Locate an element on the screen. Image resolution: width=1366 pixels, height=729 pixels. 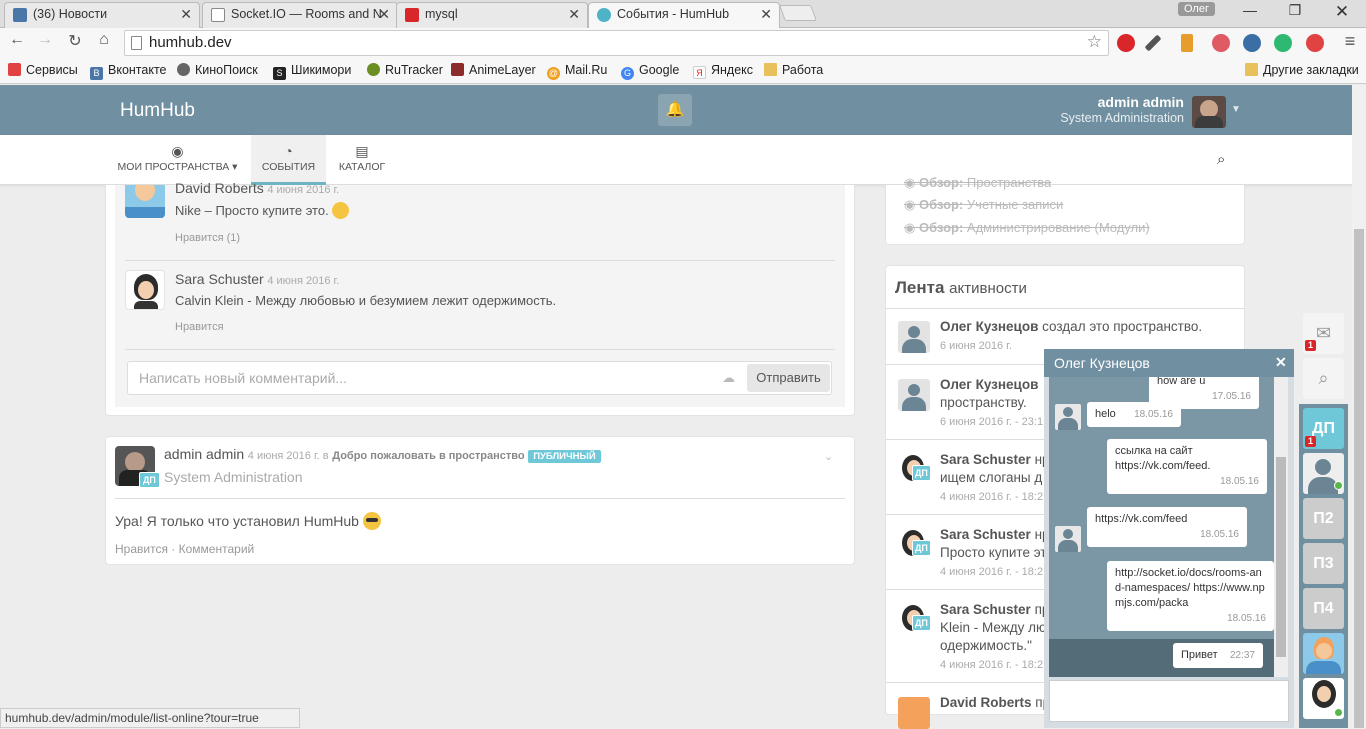
close-window-icon: ✕ is located at coordinates (1342, 12).